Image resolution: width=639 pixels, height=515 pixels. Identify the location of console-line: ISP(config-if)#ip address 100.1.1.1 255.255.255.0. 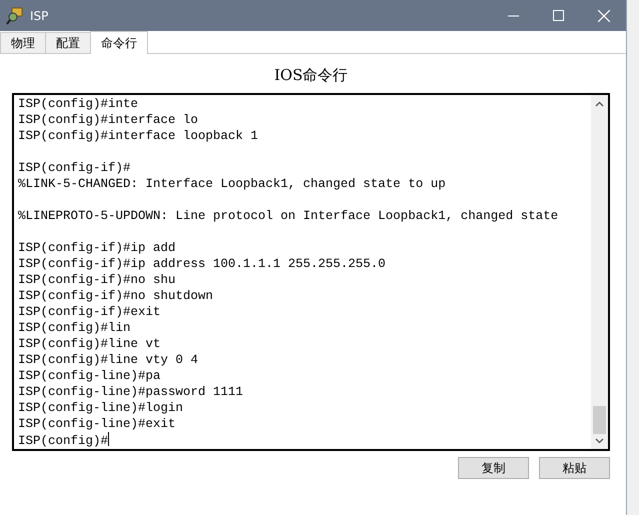
(202, 264).